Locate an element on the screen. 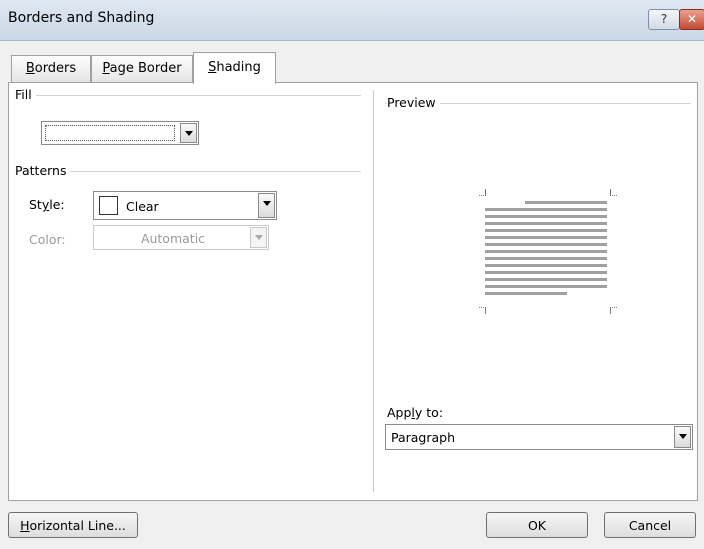 The width and height of the screenshot is (704, 549). help-icon: ? is located at coordinates (664, 19).